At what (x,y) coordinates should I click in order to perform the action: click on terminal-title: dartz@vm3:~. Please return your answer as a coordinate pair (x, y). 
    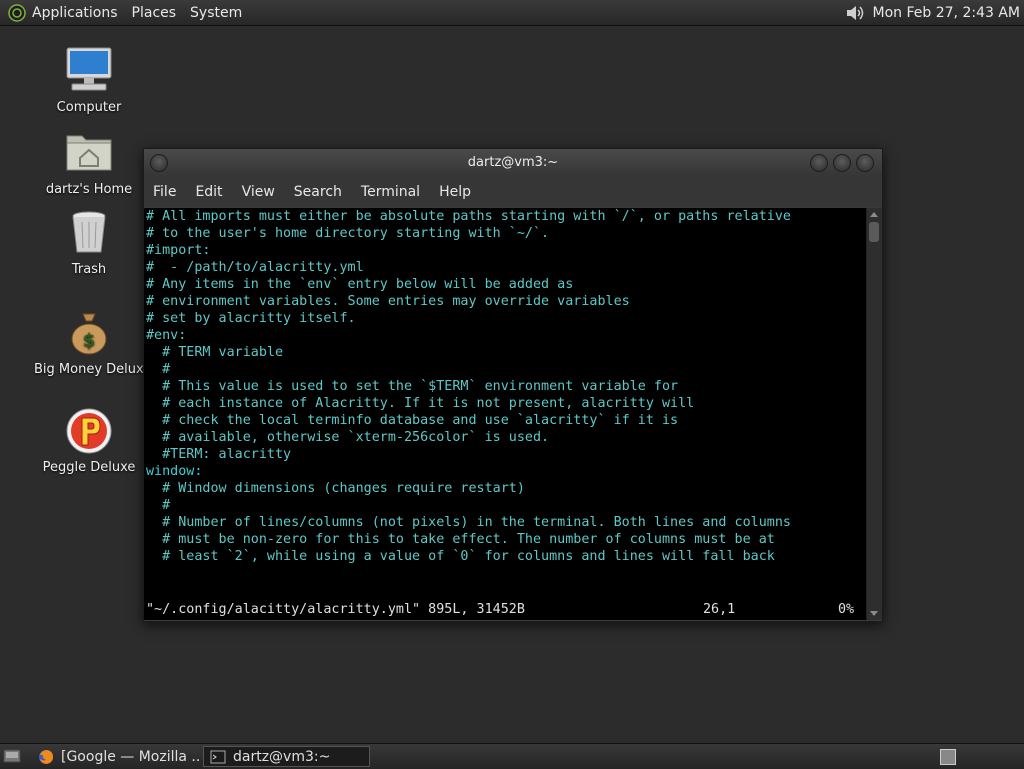
    Looking at the image, I should click on (513, 162).